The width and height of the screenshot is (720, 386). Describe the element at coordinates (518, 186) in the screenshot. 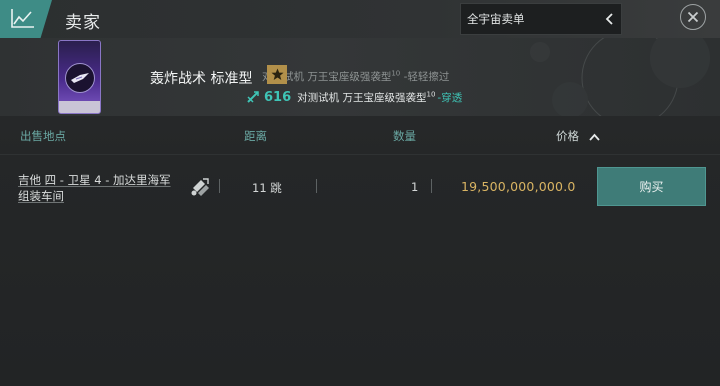

I see `price-value: 19,500,000,000.0` at that location.